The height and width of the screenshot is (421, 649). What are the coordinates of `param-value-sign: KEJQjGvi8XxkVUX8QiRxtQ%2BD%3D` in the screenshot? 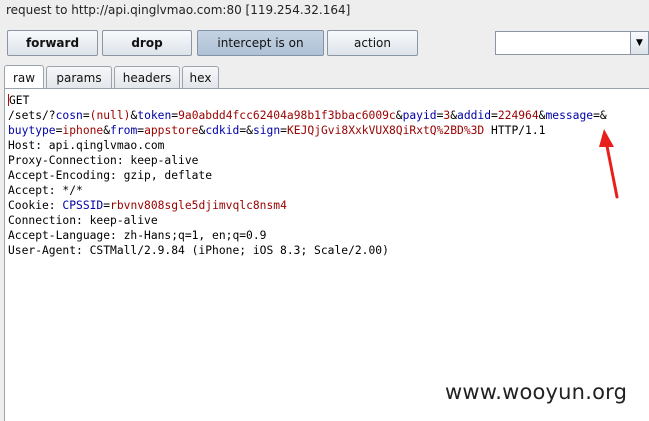 It's located at (385, 130).